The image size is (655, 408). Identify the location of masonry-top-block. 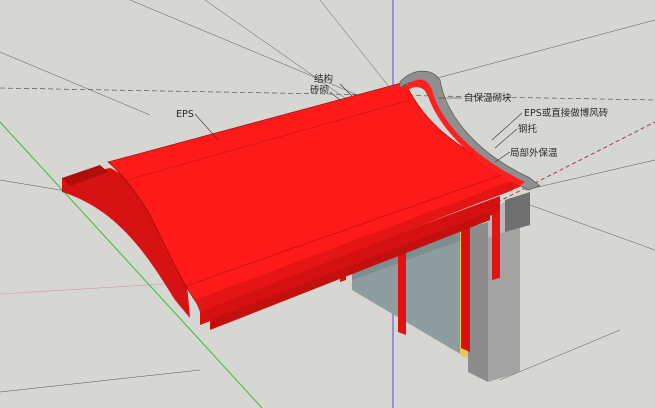
(517, 212).